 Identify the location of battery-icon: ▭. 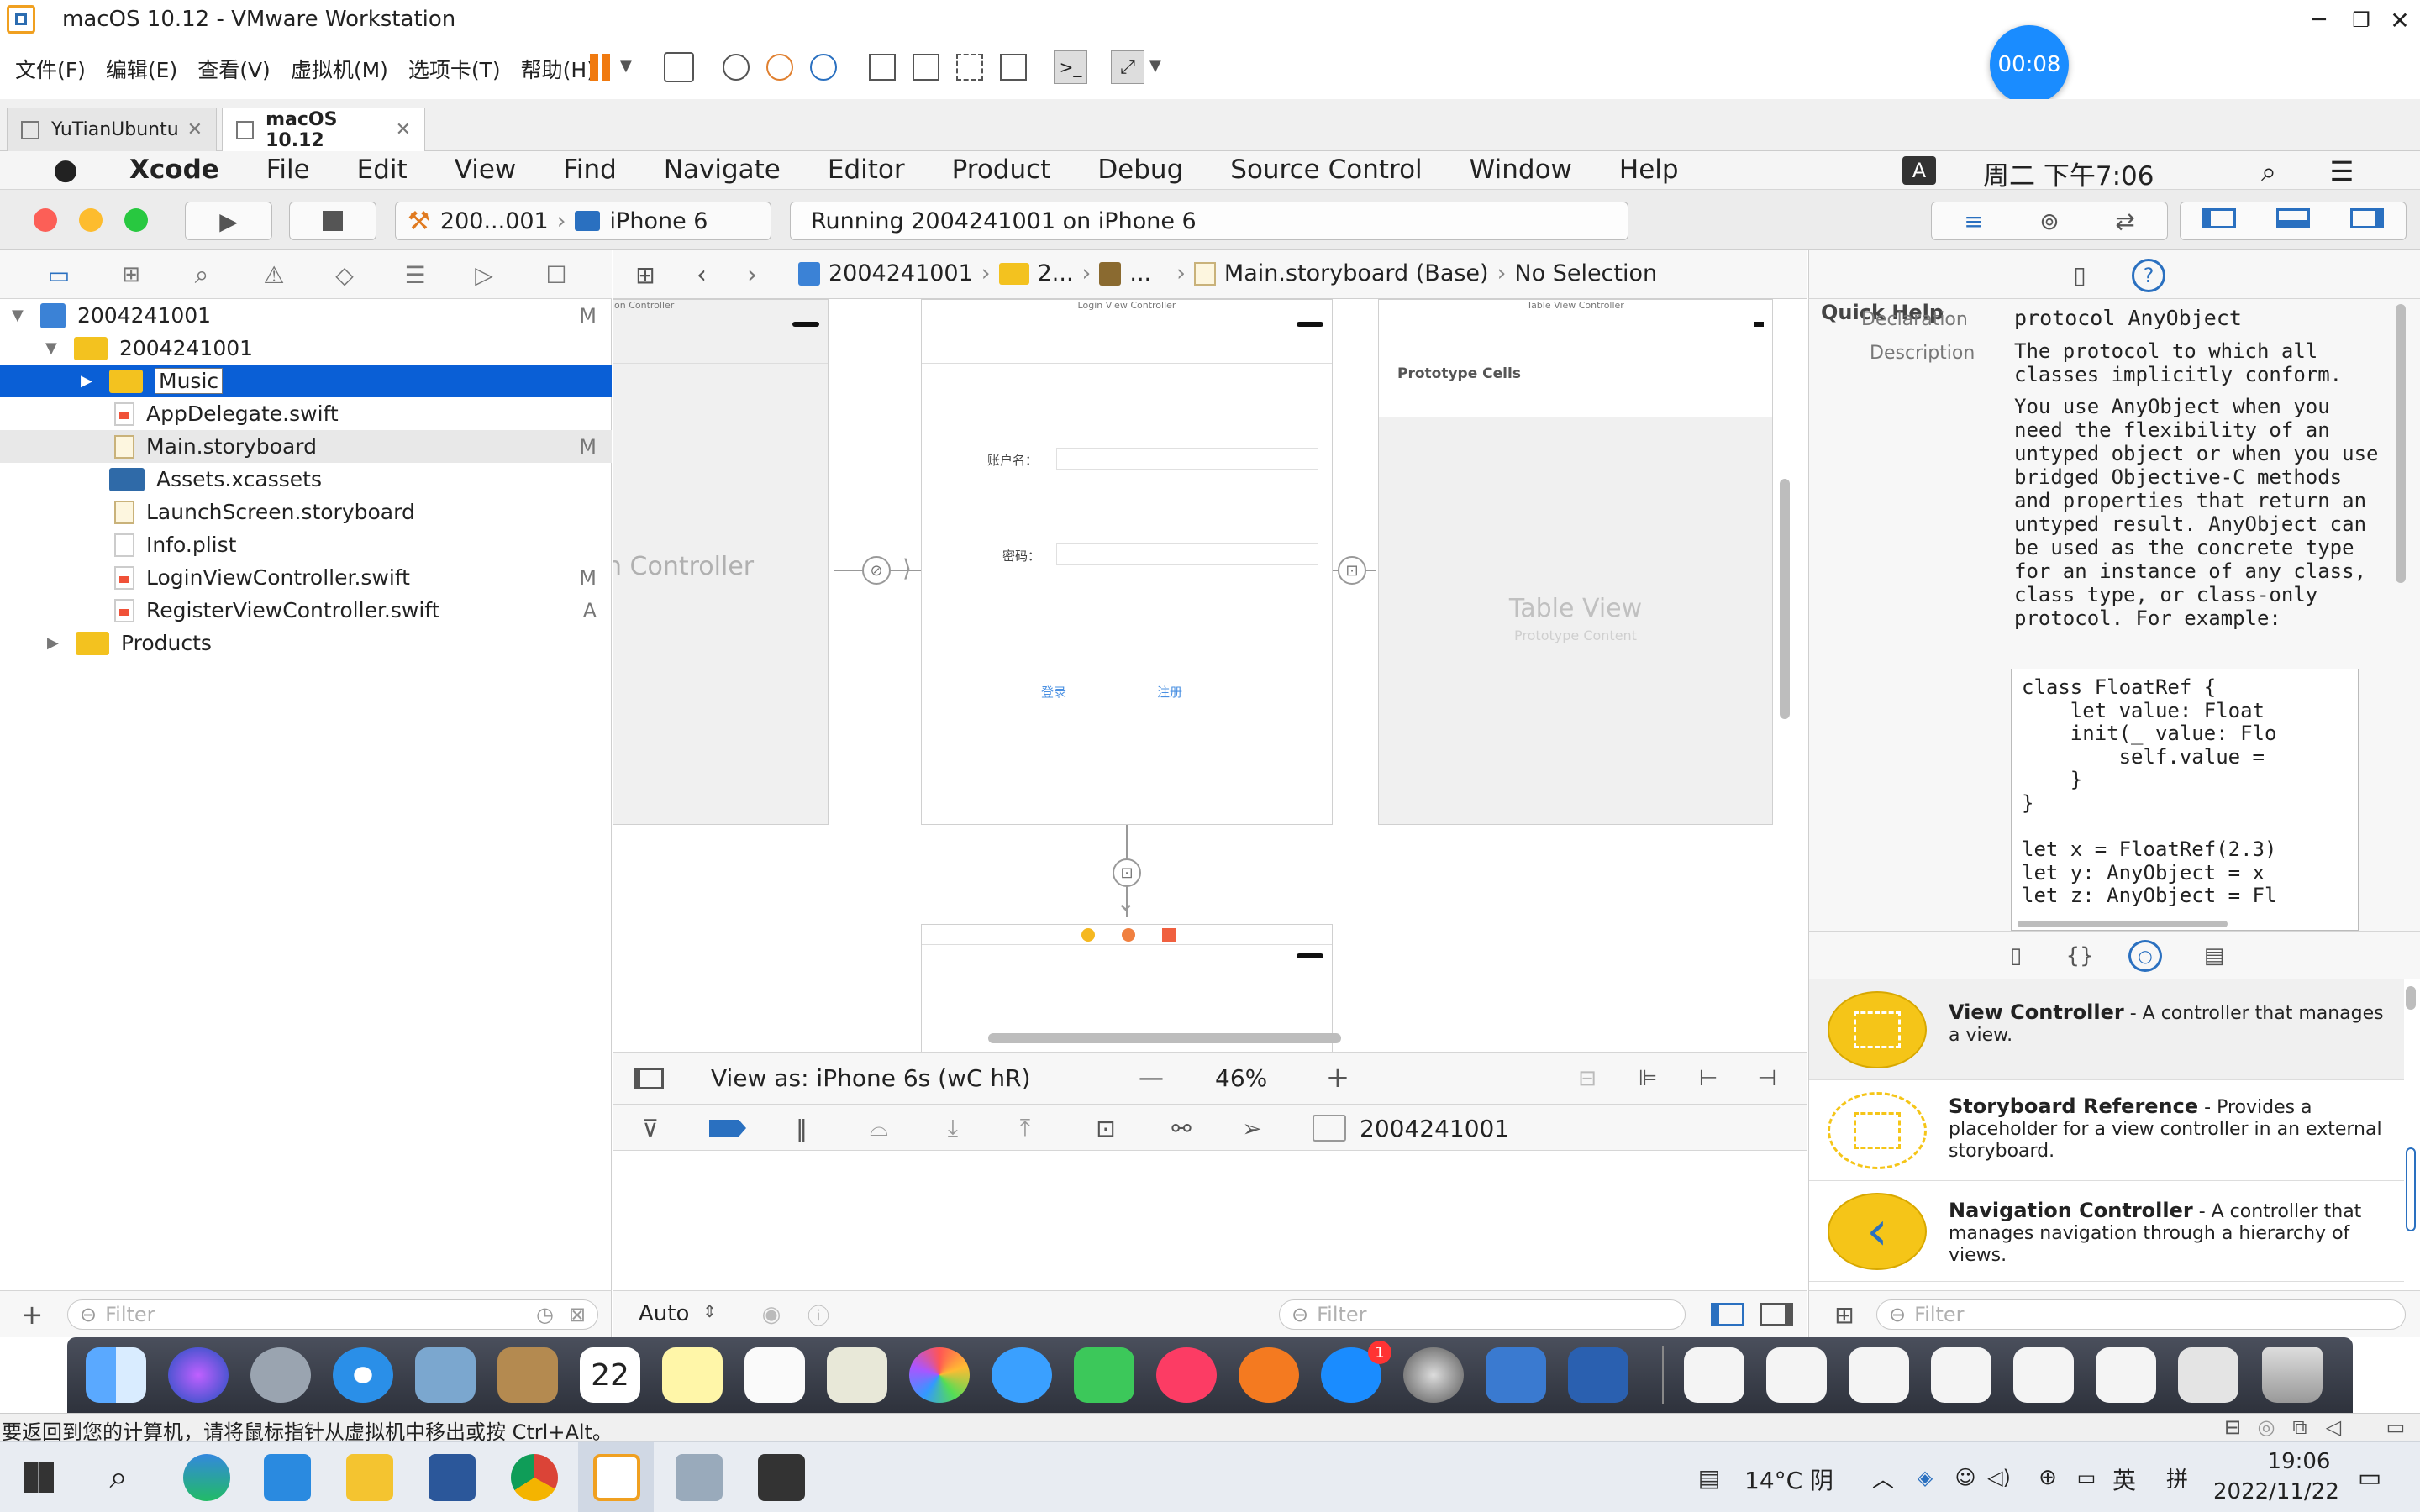
(2086, 1477).